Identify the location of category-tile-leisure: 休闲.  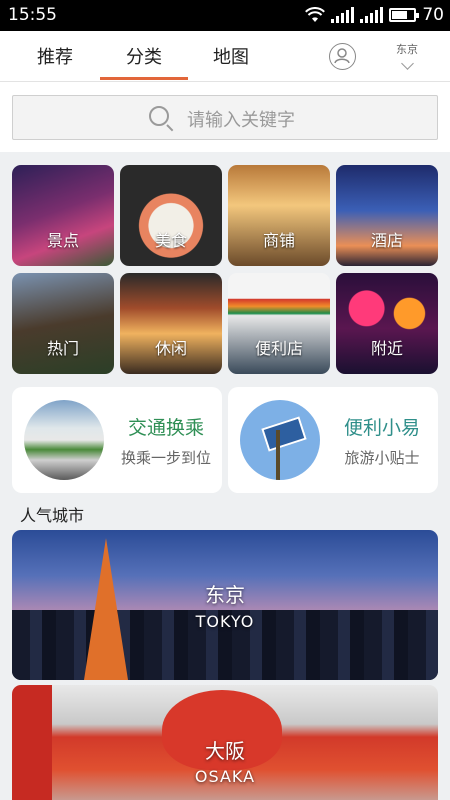
(171, 323).